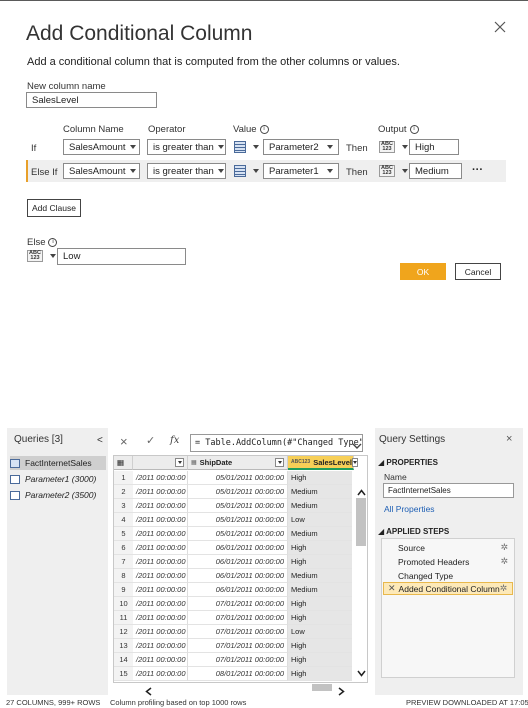 Image resolution: width=528 pixels, height=708 pixels. I want to click on table-cell: 08/01/2011 00:00:00, so click(238, 674).